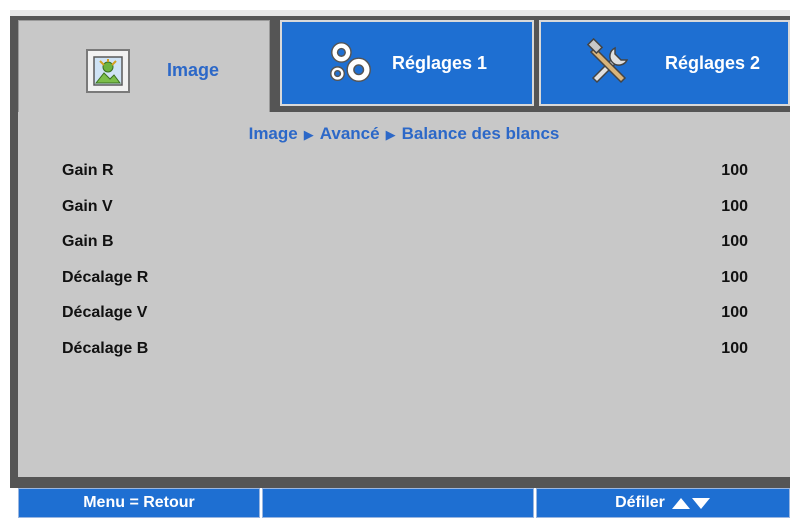 Image resolution: width=790 pixels, height=529 pixels. What do you see at coordinates (193, 70) in the screenshot?
I see `tab-image-label: Image` at bounding box center [193, 70].